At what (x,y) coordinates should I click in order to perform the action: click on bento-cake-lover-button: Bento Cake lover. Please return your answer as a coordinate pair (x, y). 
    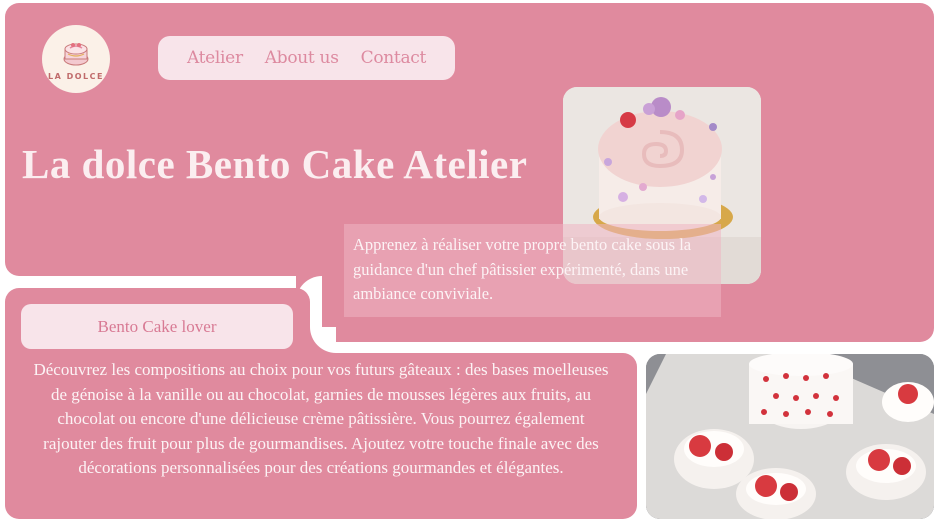
    Looking at the image, I should click on (157, 326).